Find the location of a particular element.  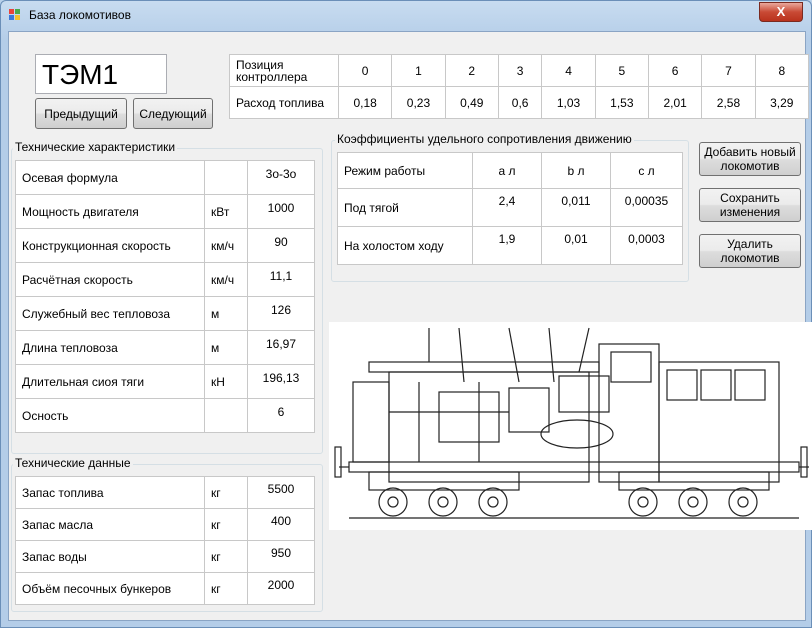

spec-label: Служебный вес тепловоза is located at coordinates (110, 313).